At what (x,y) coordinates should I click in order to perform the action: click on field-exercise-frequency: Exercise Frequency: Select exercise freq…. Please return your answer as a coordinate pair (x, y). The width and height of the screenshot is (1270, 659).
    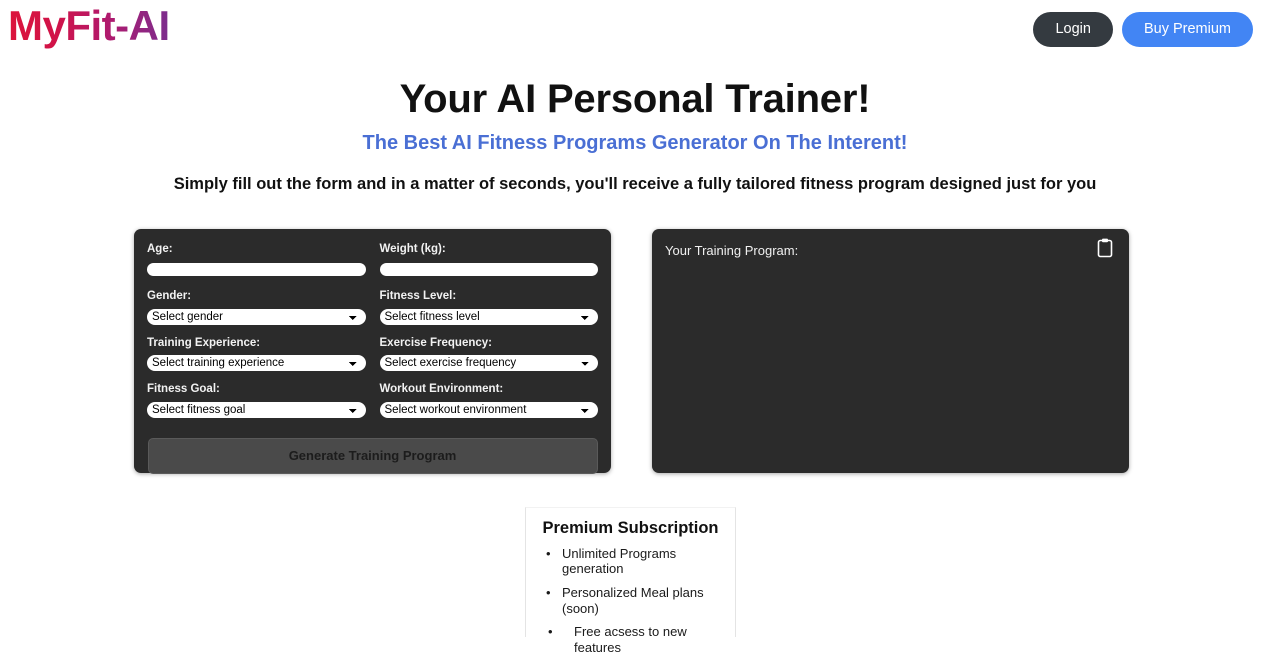
    Looking at the image, I should click on (488, 354).